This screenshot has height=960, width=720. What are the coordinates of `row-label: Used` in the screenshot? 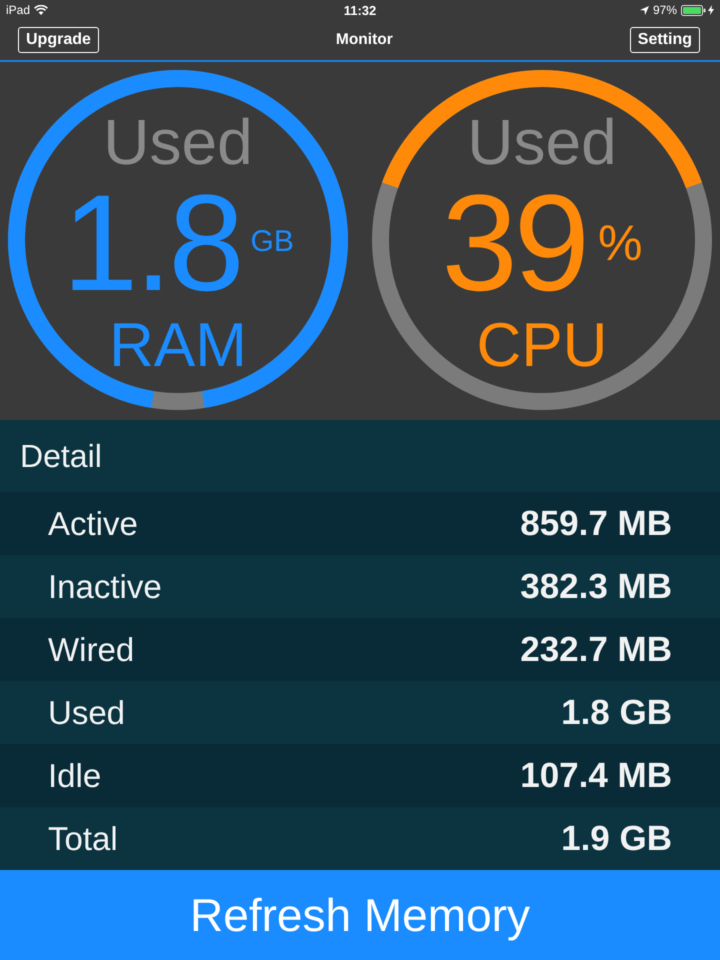 It's located at (87, 713).